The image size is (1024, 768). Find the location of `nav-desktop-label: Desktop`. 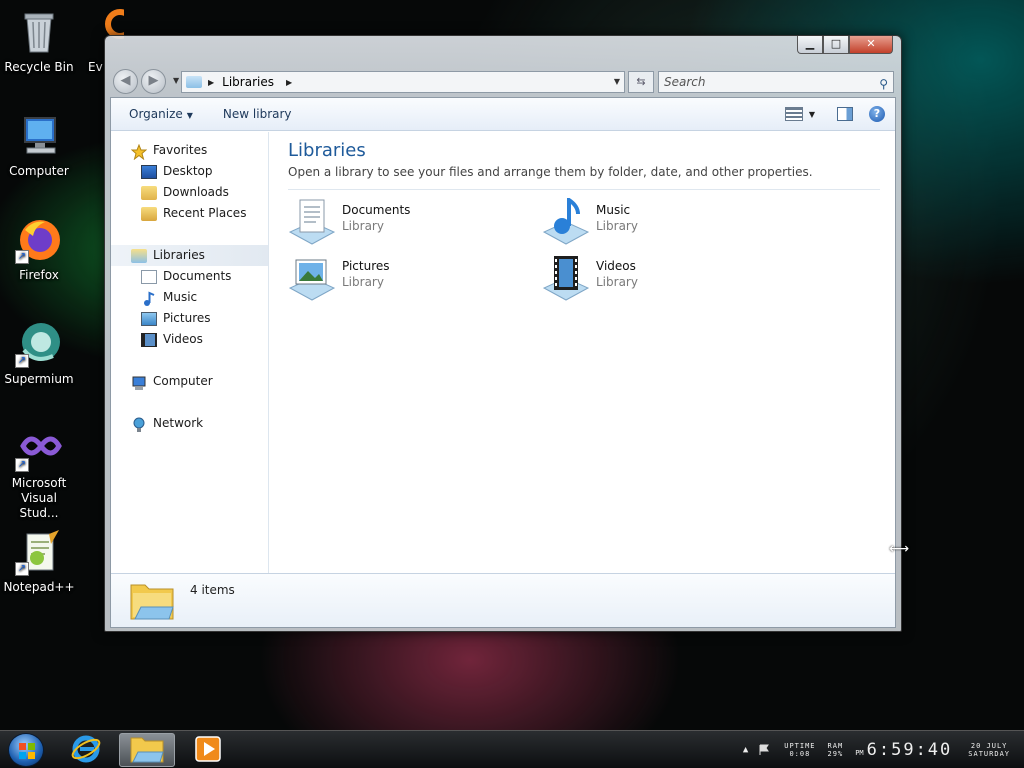

nav-desktop-label: Desktop is located at coordinates (188, 171).